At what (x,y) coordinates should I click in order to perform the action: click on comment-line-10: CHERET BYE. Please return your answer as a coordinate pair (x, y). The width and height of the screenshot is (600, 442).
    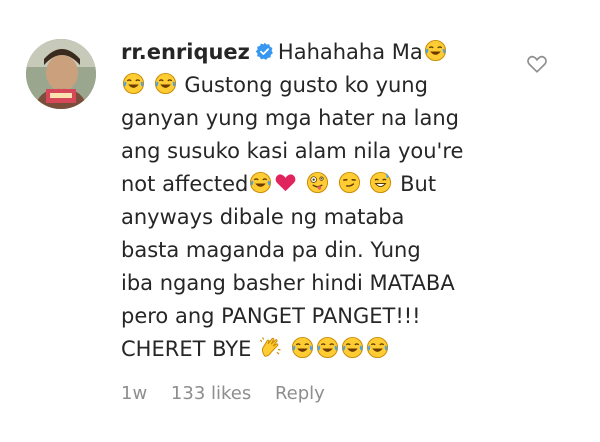
    Looking at the image, I should click on (316, 349).